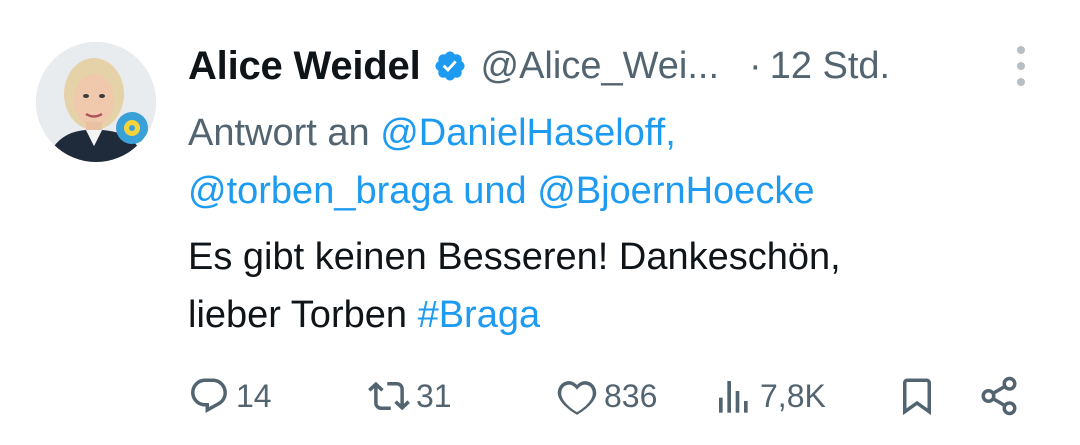  I want to click on repost-button: 31, so click(410, 396).